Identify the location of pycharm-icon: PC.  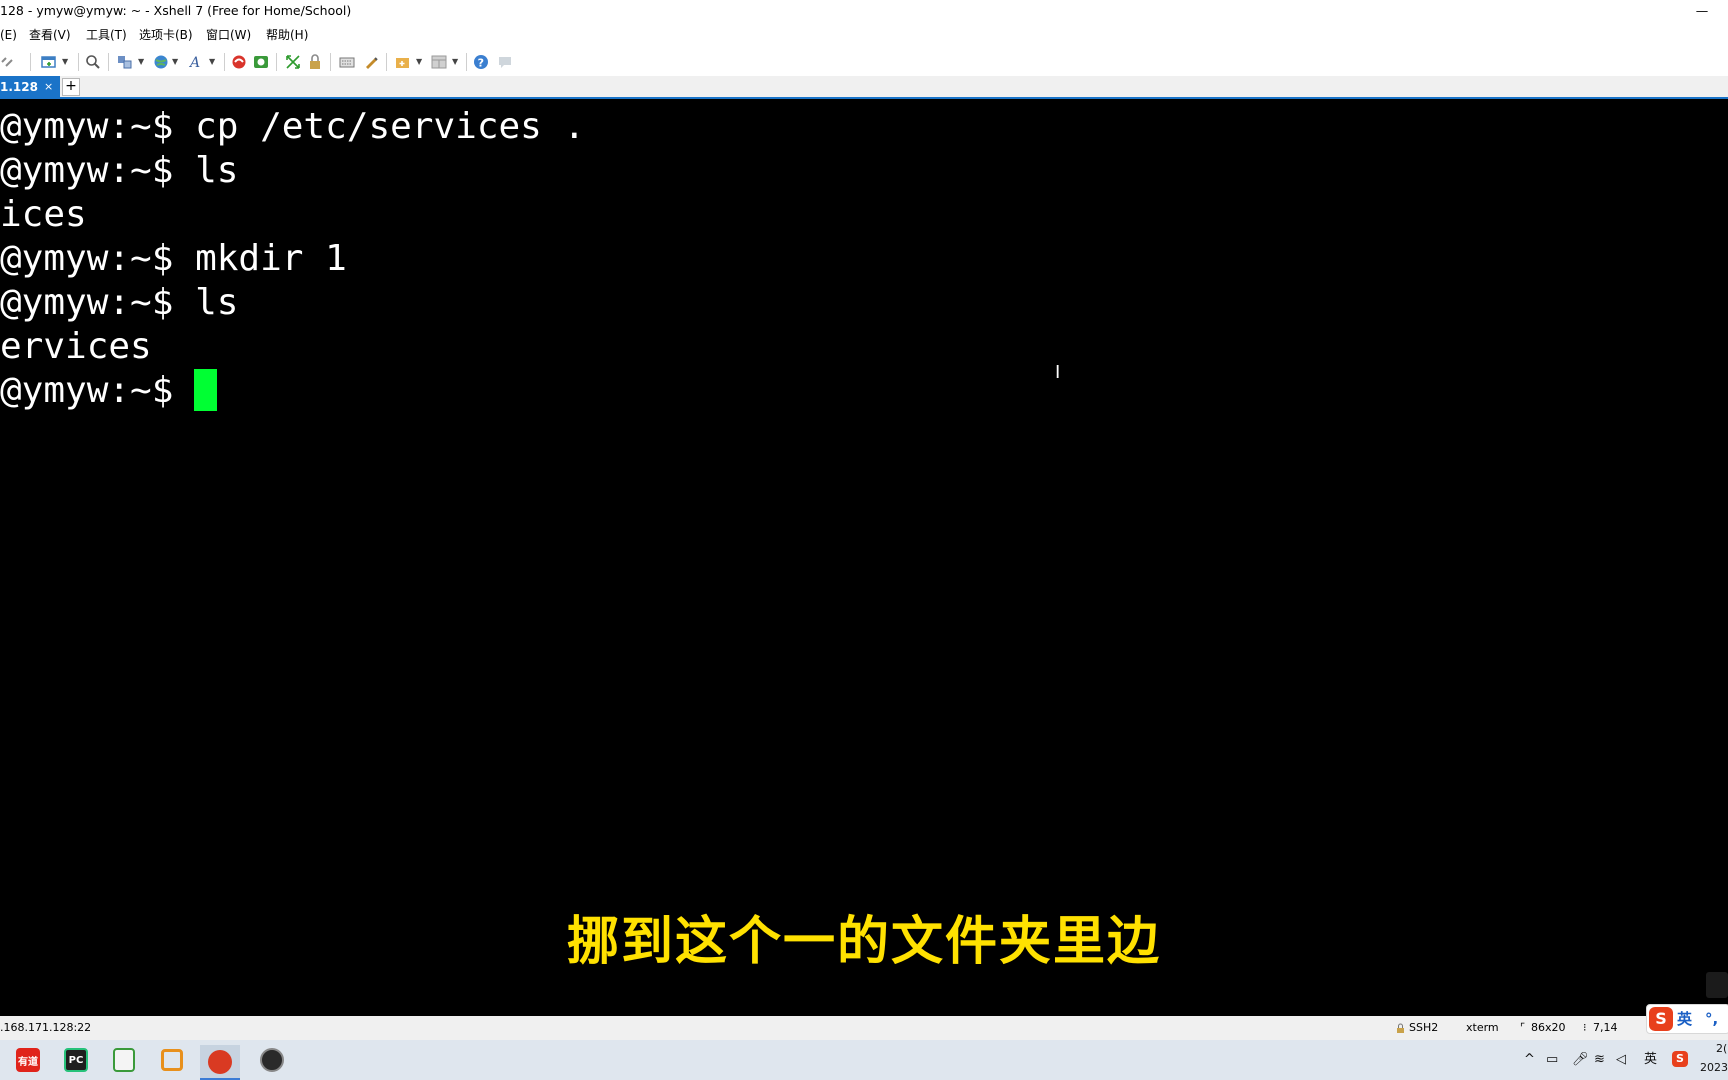
(76, 1060).